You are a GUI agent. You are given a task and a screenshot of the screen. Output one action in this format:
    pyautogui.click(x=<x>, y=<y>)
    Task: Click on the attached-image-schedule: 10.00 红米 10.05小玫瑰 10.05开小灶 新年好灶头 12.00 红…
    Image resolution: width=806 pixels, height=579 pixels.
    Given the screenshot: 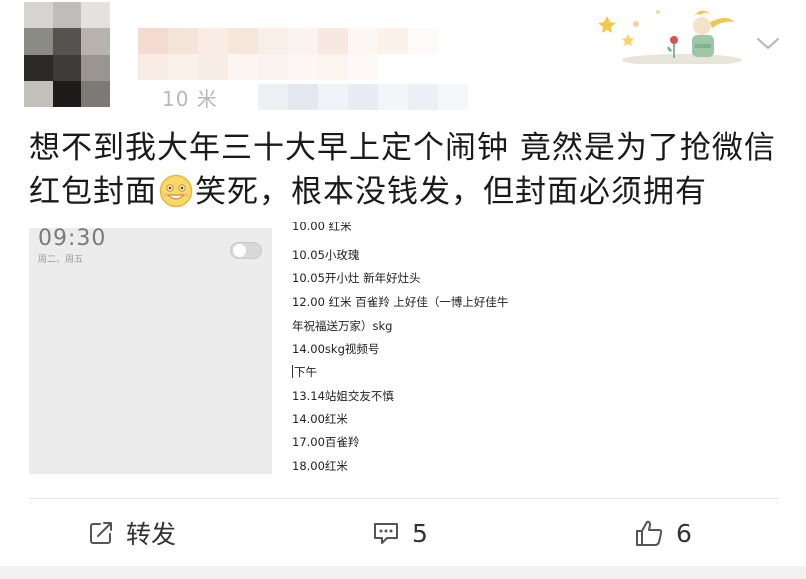 What is the action you would take?
    pyautogui.click(x=418, y=350)
    